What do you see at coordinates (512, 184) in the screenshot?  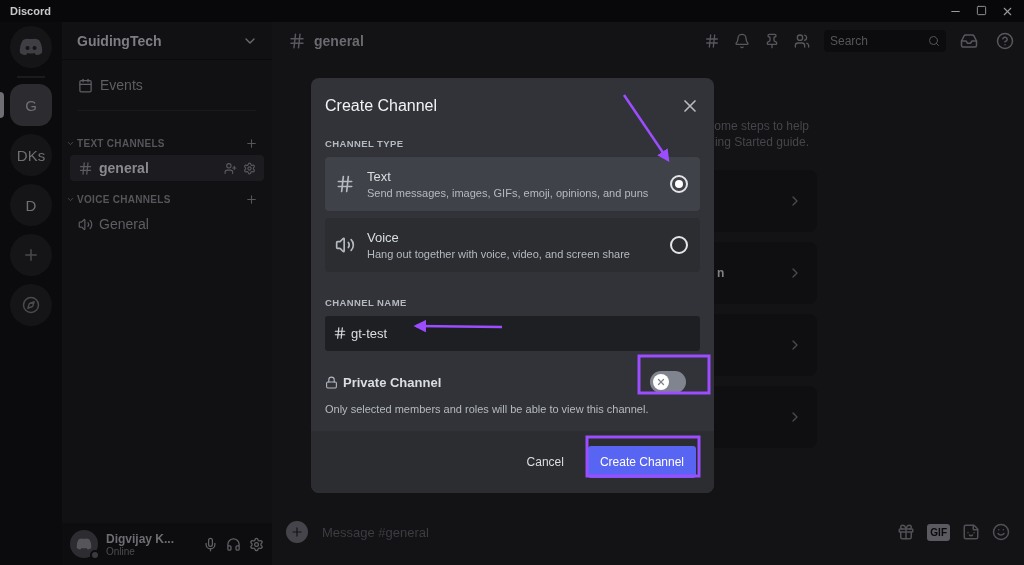 I see `channel-type-option: Text Send messages, images, GIFs, emoji, opinions, and puns` at bounding box center [512, 184].